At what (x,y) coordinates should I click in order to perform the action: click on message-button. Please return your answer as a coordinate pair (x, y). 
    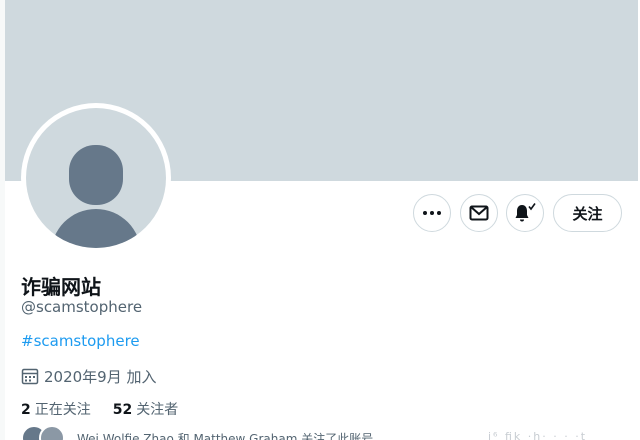
    Looking at the image, I should click on (479, 213).